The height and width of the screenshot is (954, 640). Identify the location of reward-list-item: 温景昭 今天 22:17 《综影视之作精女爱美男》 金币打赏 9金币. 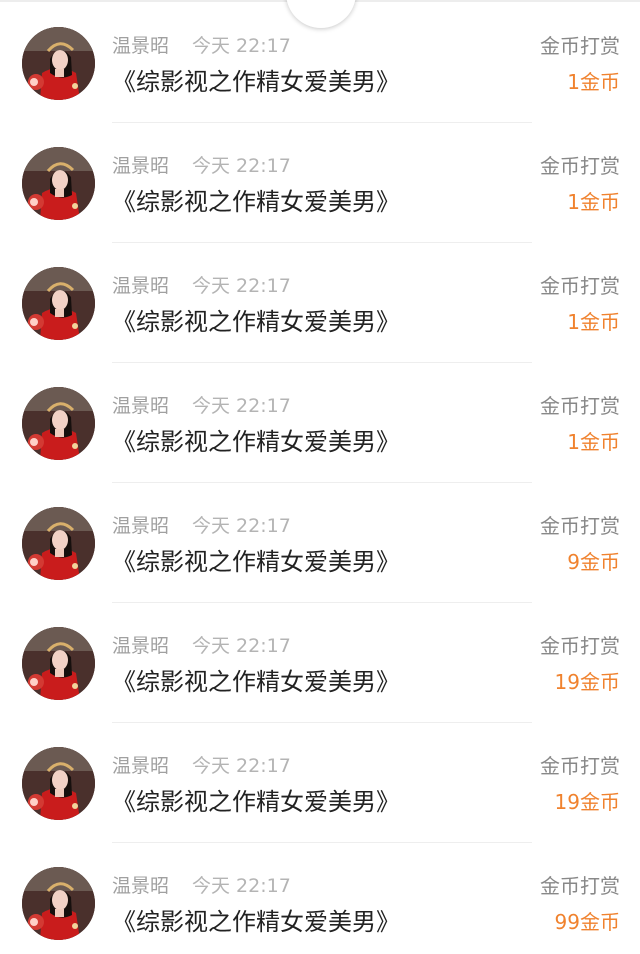
(320, 541).